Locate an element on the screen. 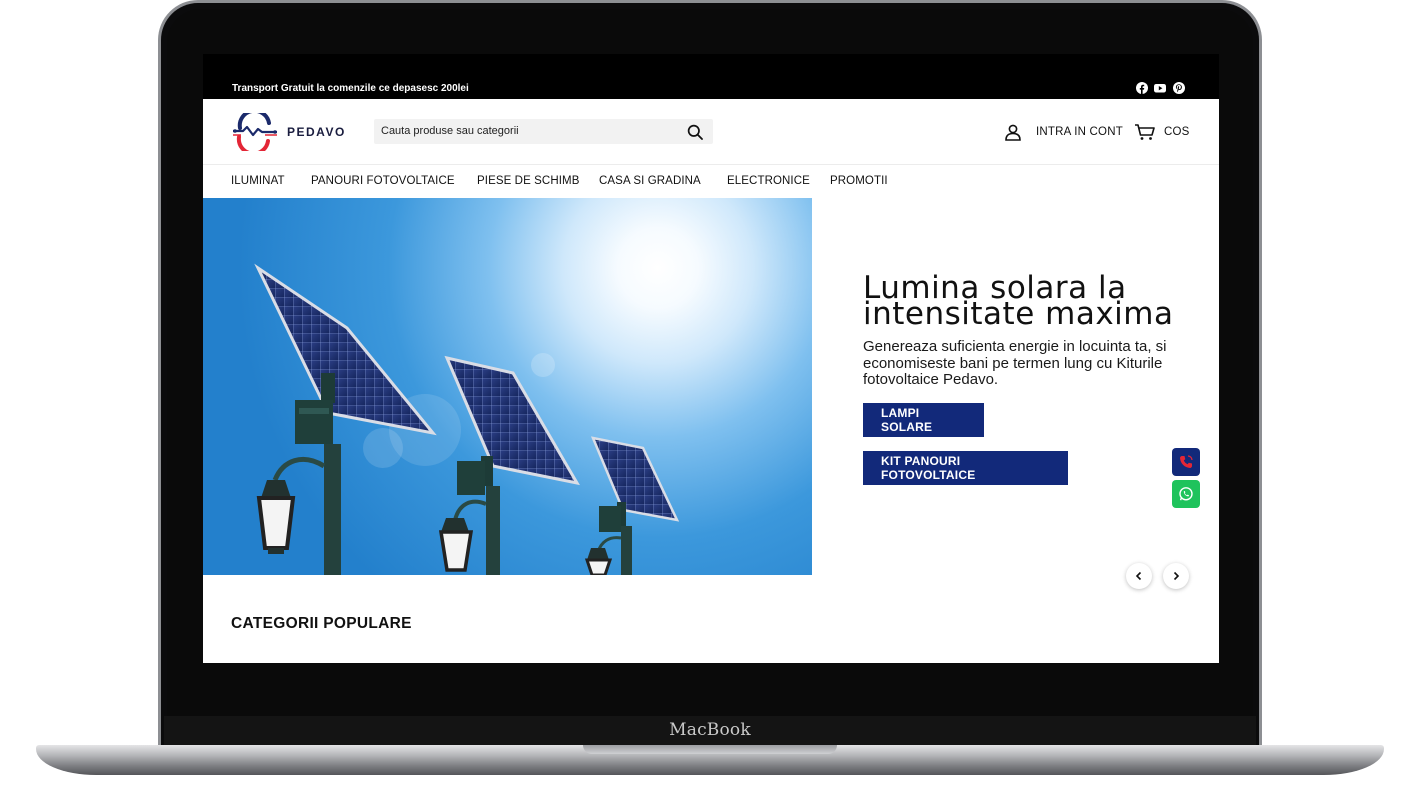 This screenshot has height=790, width=1420. nav-item-panouri-fotovoltaice: PANOURI FOTOVOLTAICE is located at coordinates (383, 181).